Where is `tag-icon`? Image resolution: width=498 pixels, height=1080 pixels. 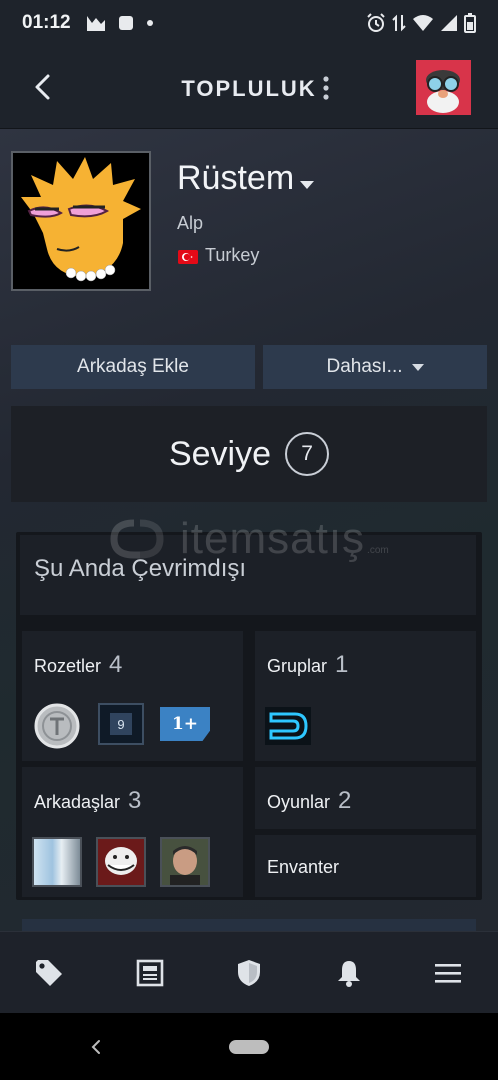 tag-icon is located at coordinates (49, 973).